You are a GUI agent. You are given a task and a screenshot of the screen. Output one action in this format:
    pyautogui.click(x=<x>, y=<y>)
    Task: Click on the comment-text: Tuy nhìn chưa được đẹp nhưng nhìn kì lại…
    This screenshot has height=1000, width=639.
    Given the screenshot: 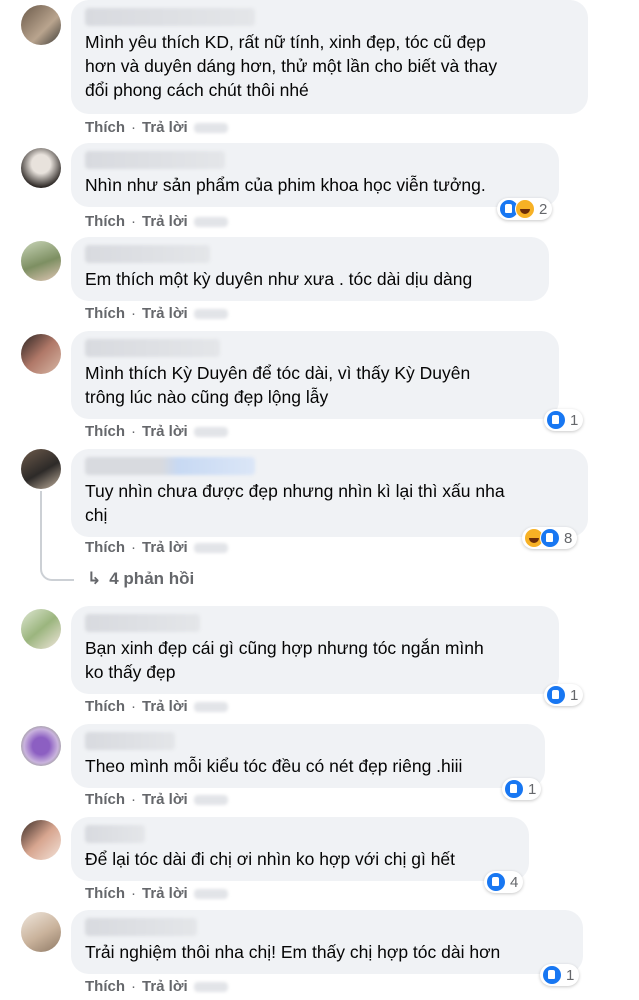 What is the action you would take?
    pyautogui.click(x=295, y=503)
    